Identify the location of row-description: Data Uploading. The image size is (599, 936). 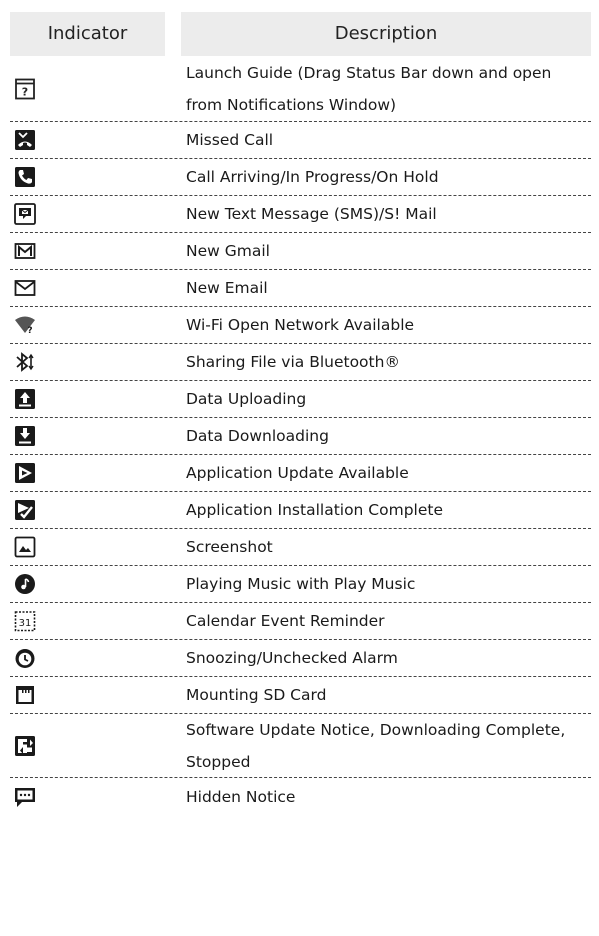
(246, 399).